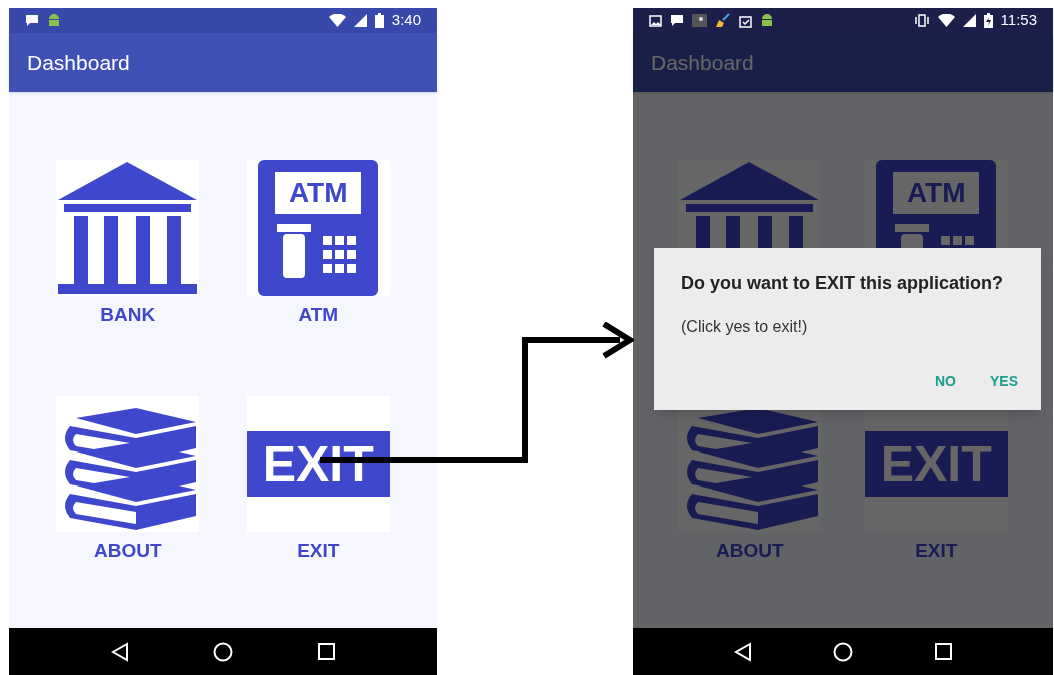 The height and width of the screenshot is (675, 1054). What do you see at coordinates (842, 283) in the screenshot?
I see `dialog-title: Do you want to EXIT this application?` at bounding box center [842, 283].